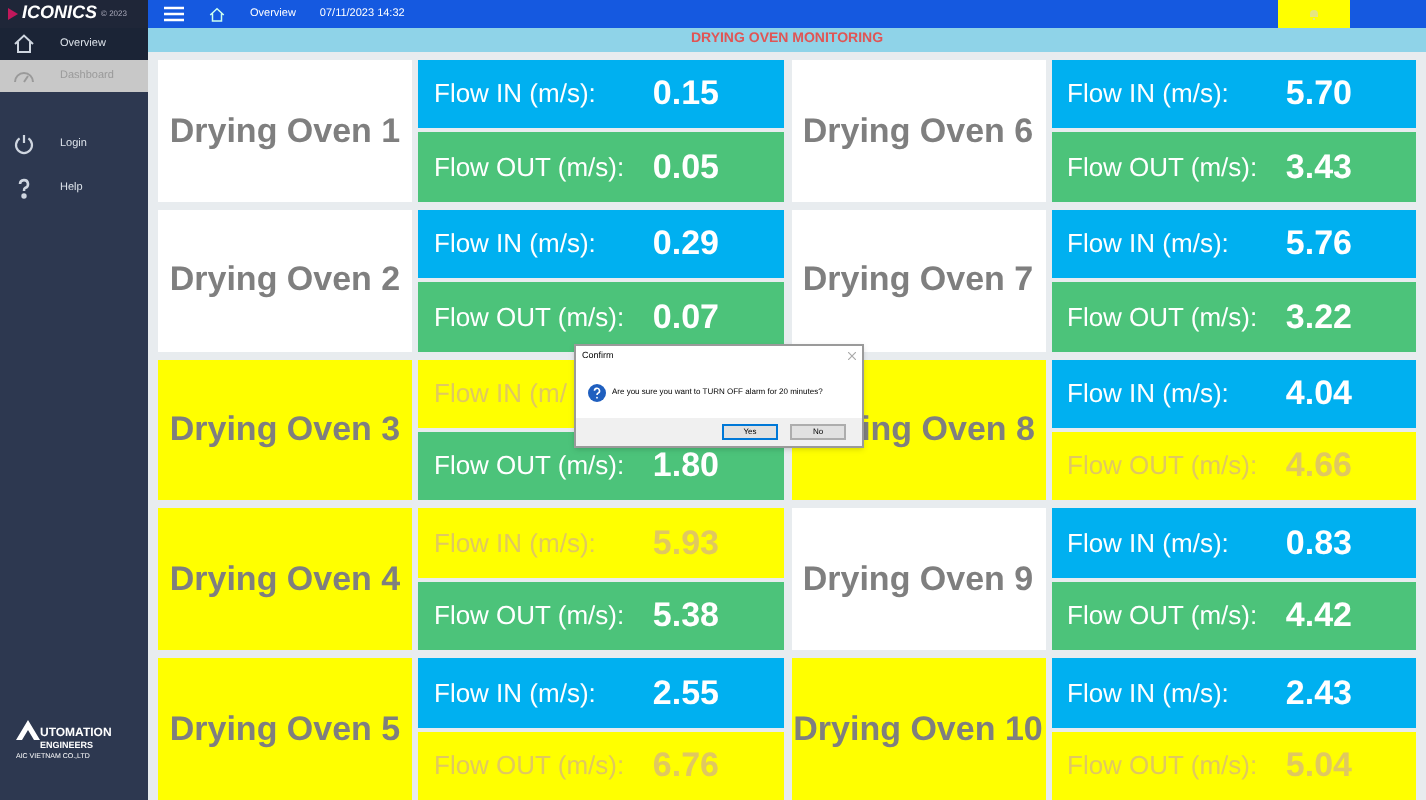 The width and height of the screenshot is (1426, 800). Describe the element at coordinates (285, 131) in the screenshot. I see `oven-name-cell: Drying Oven 1` at that location.